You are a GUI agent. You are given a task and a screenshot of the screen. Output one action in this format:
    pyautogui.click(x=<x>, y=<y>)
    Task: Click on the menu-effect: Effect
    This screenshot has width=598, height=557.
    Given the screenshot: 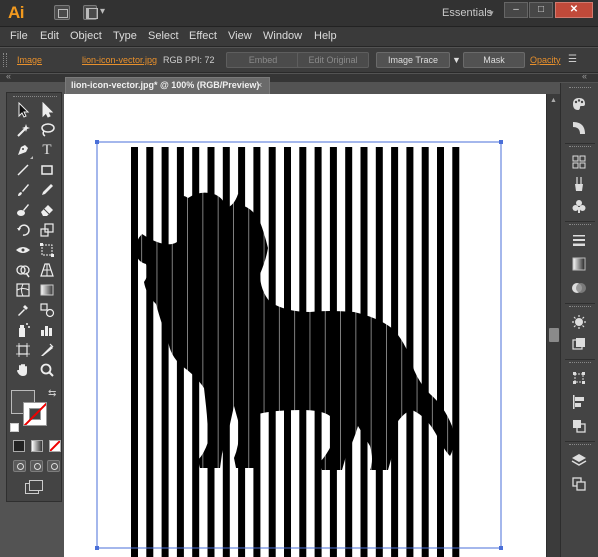 What is the action you would take?
    pyautogui.click(x=203, y=36)
    